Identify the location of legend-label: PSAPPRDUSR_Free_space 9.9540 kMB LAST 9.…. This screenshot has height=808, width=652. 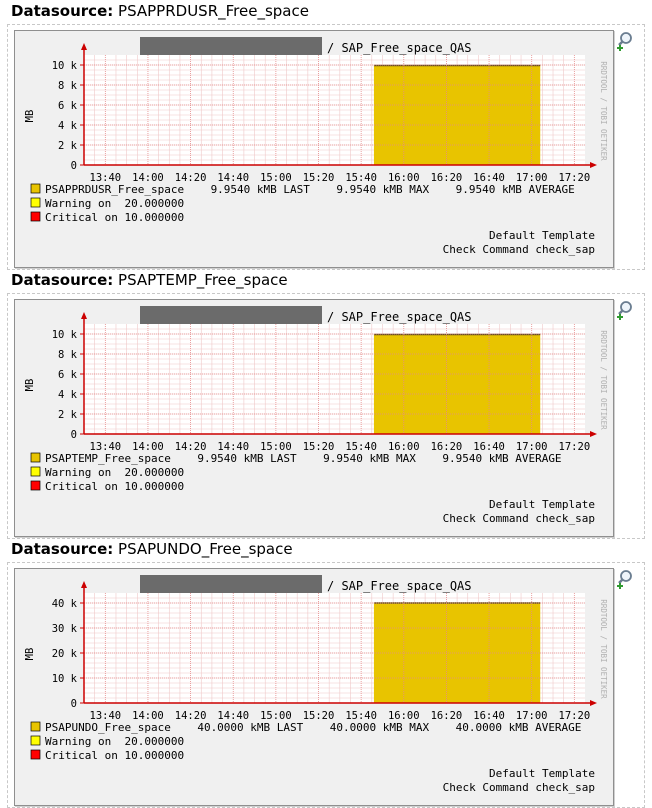
(310, 189).